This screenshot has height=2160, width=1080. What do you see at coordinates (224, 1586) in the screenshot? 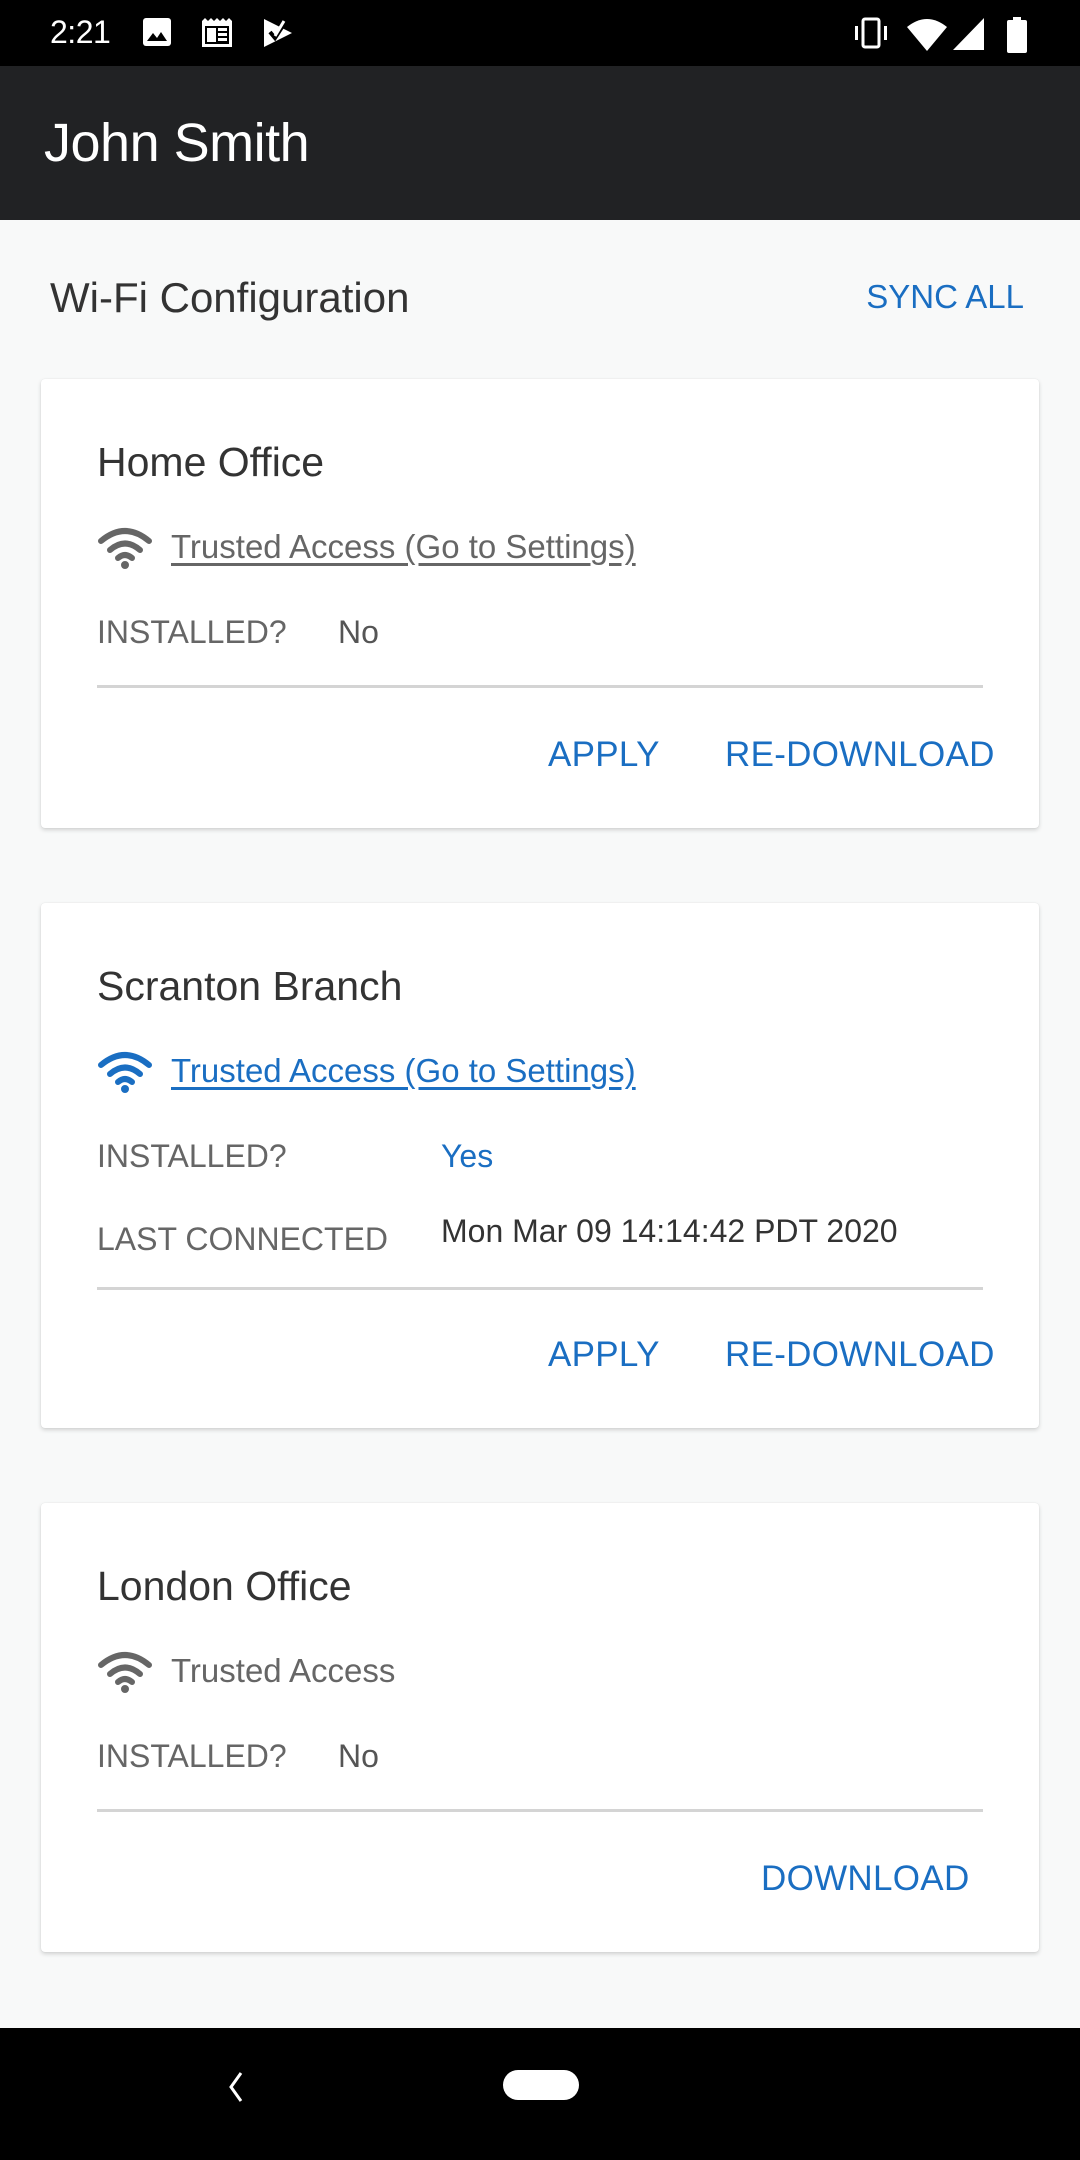
I see `card-title: London Office` at bounding box center [224, 1586].